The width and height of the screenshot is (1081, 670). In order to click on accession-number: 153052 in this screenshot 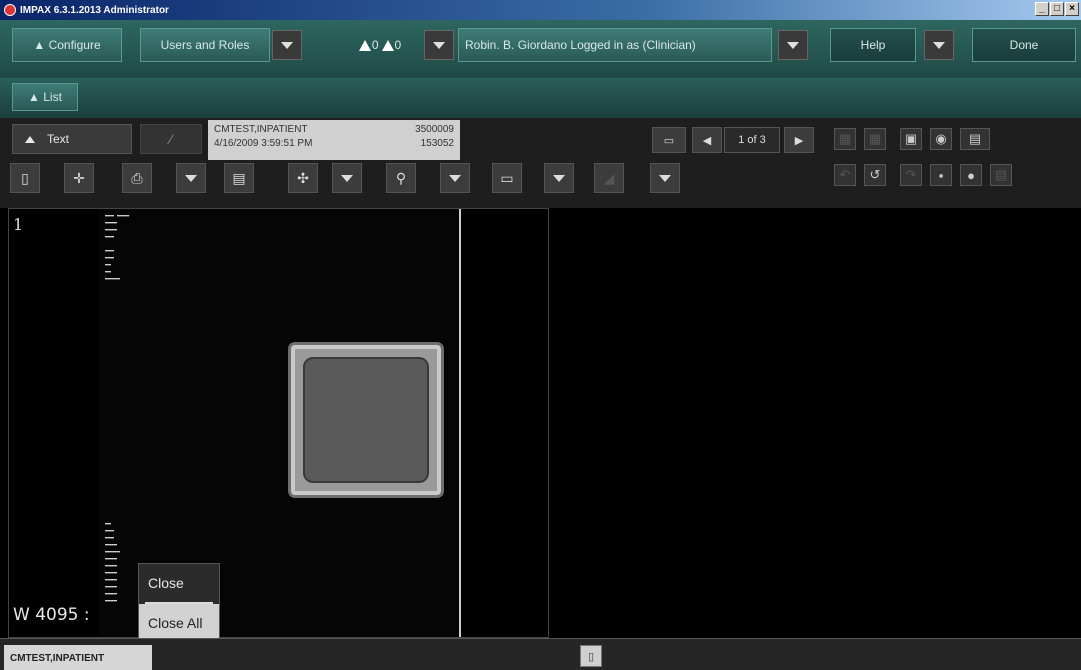, I will do `click(437, 143)`.